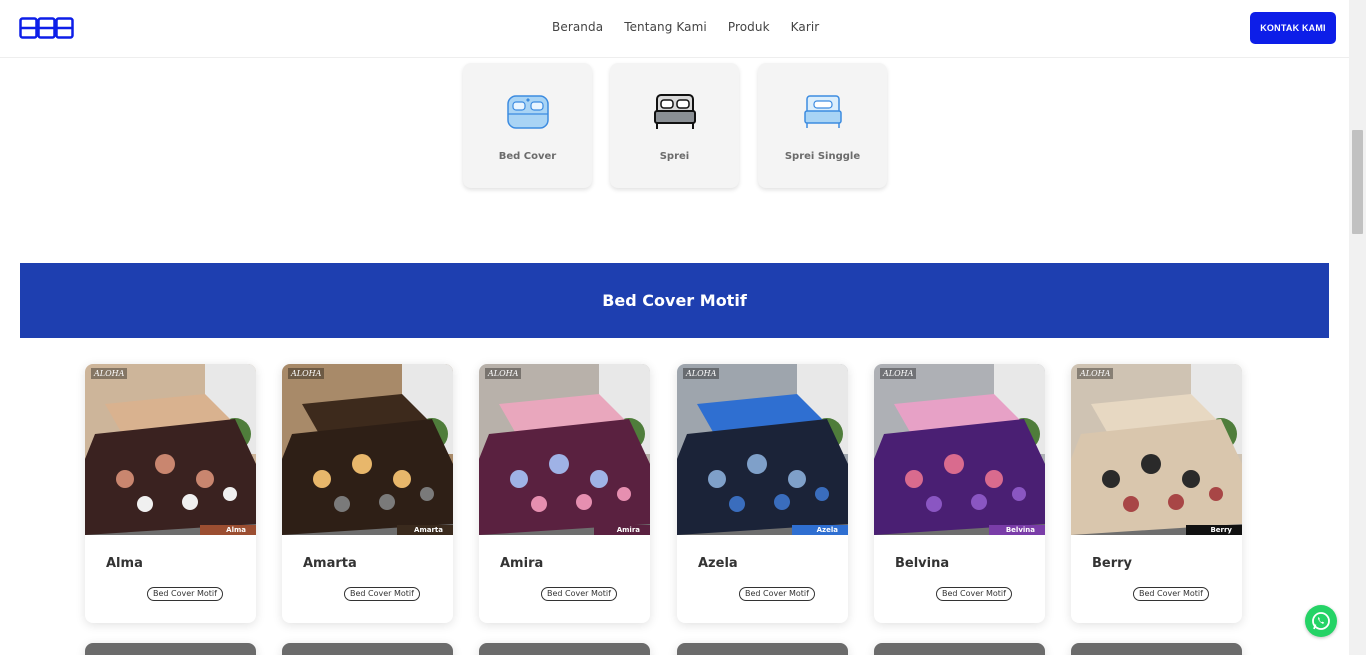  I want to click on product-name: Berry, so click(1112, 563).